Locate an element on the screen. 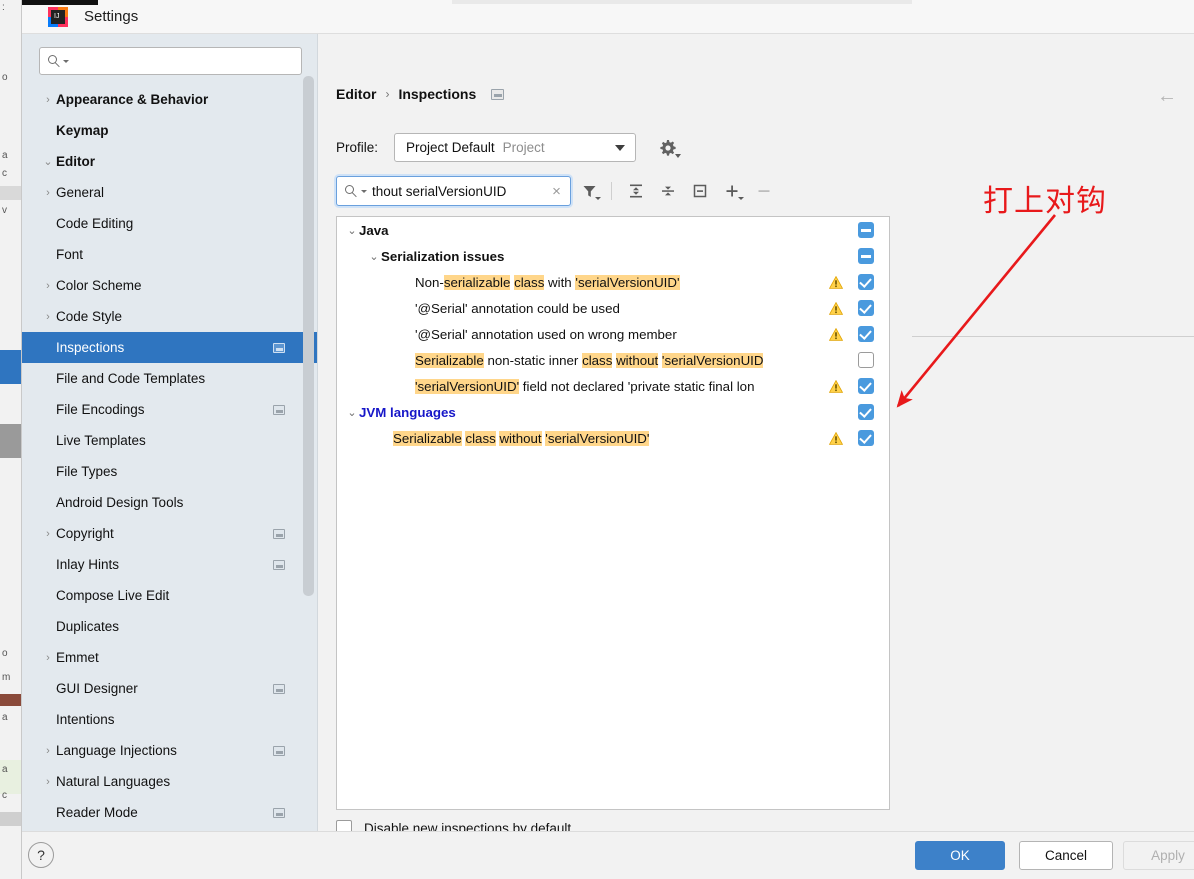  sidebar-scrollbar is located at coordinates (308, 428).